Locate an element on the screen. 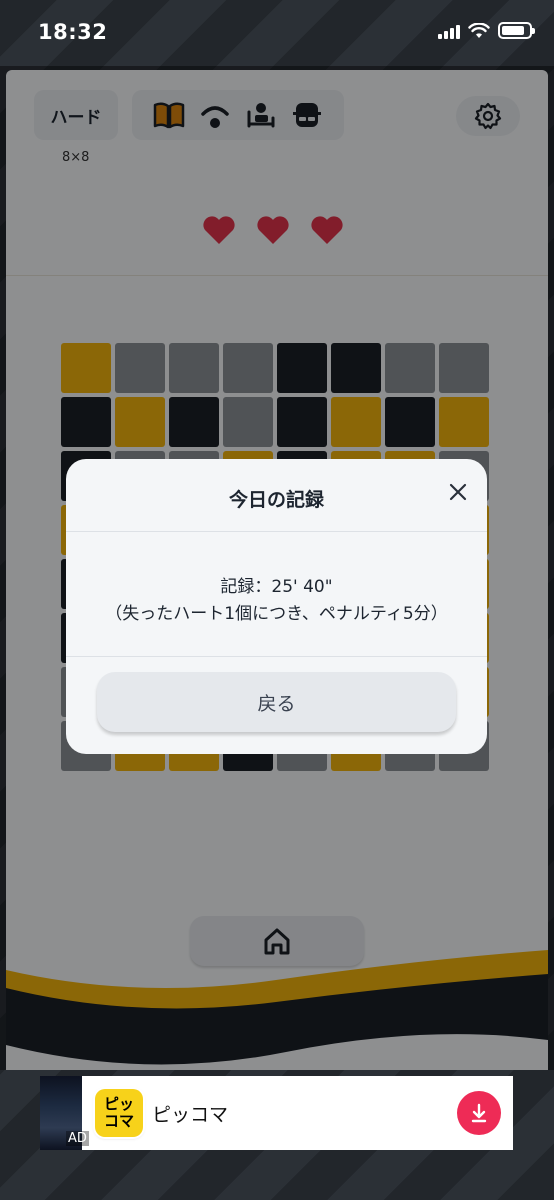 This screenshot has height=1200, width=554. status-icons is located at coordinates (486, 30).